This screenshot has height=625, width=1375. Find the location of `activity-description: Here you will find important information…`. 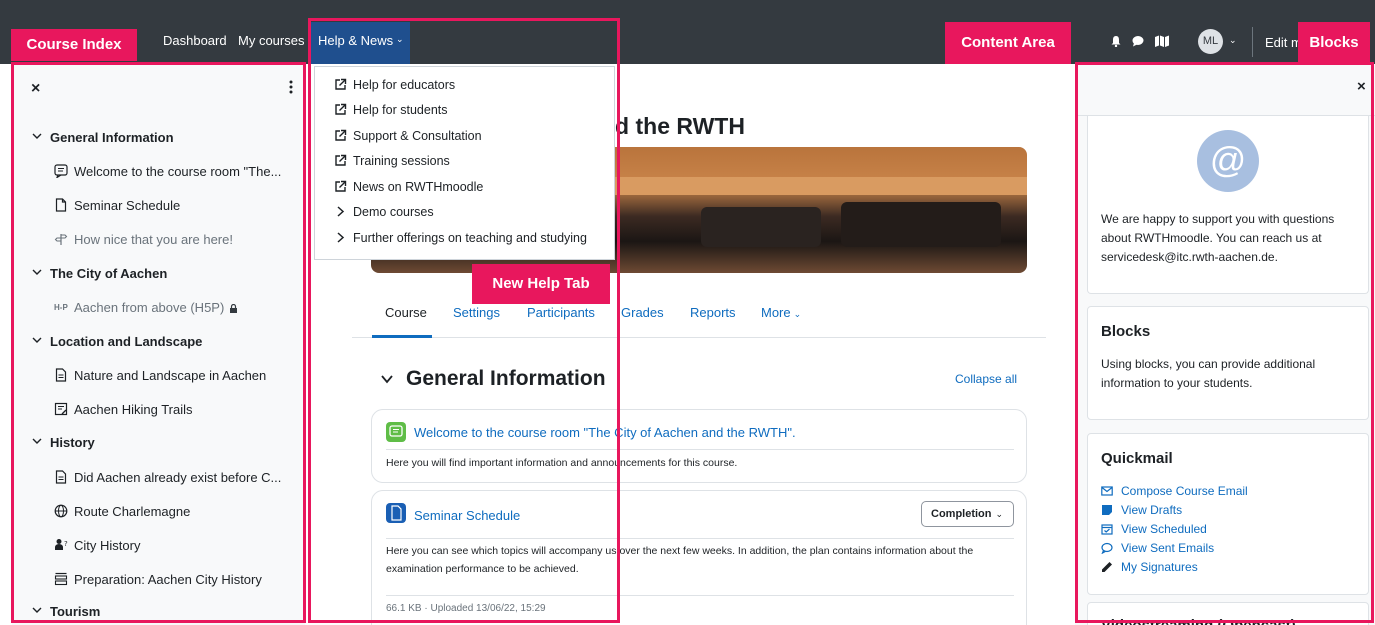

activity-description: Here you will find important information… is located at coordinates (562, 463).